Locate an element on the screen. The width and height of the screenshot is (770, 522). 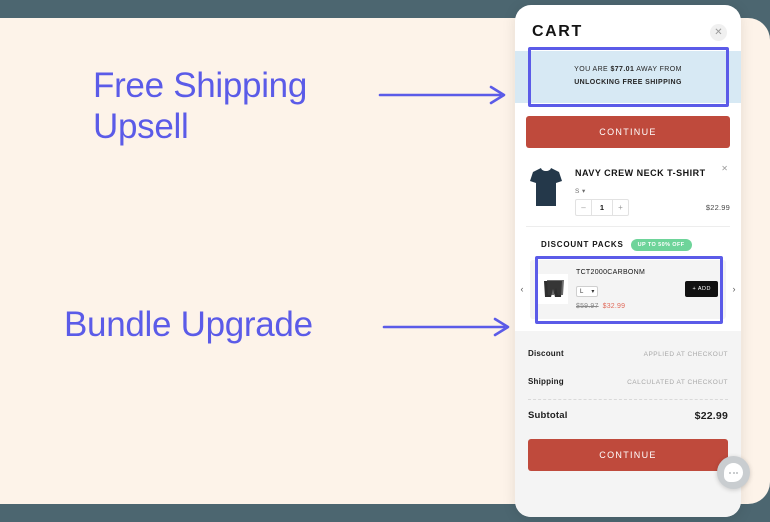
summary-value: APPLIED AT CHECKOUT is located at coordinates (685, 354).